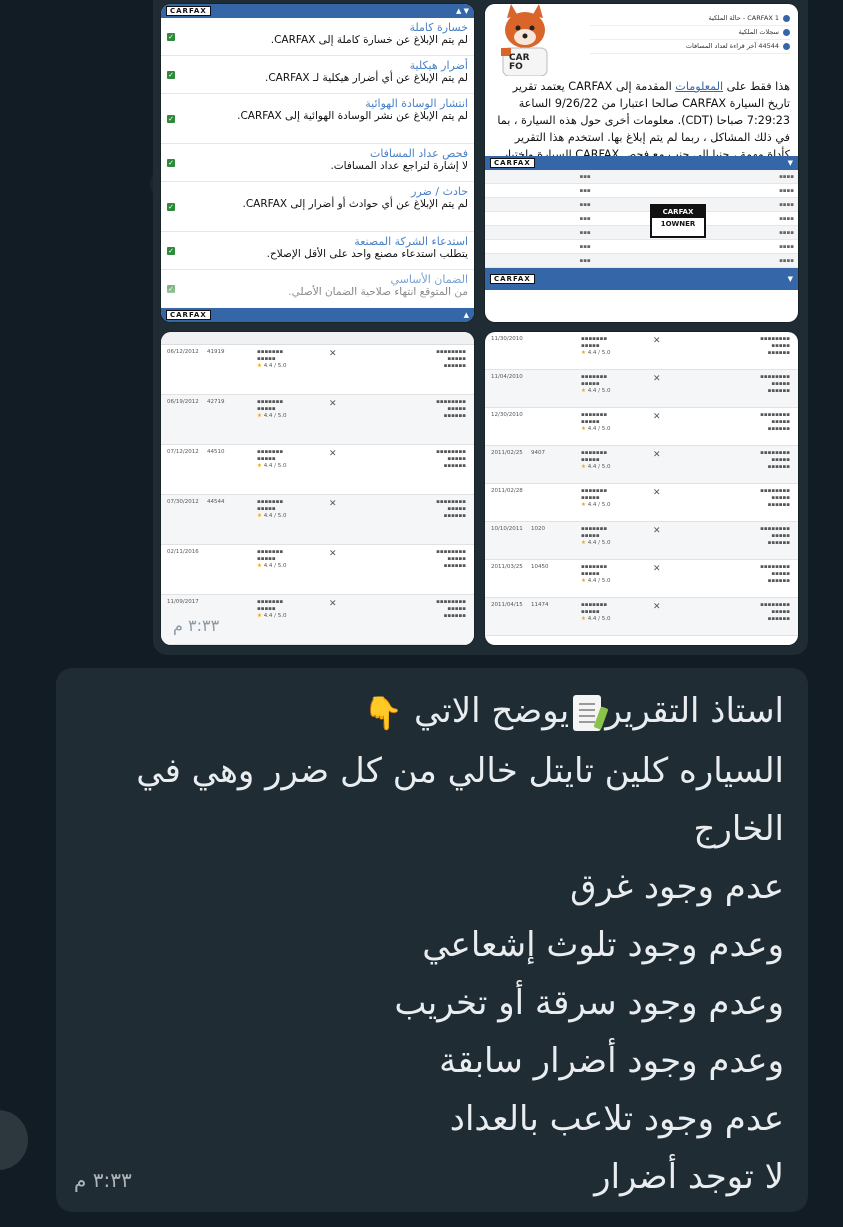 The height and width of the screenshot is (1227, 843). I want to click on message-line: لا توجد أضرار, so click(689, 1176).